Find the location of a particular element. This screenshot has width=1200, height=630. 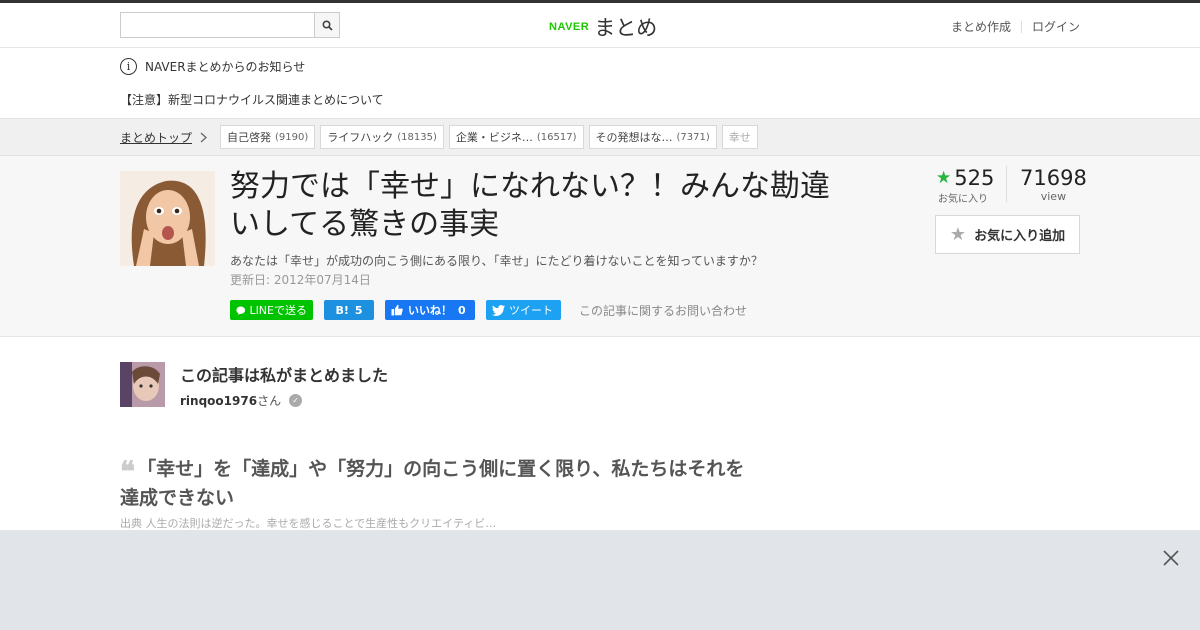

author-username: rinqoo1976 is located at coordinates (219, 400).